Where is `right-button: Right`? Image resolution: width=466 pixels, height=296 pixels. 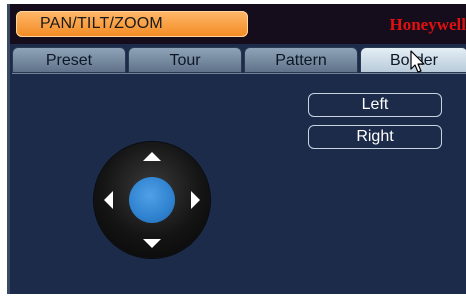
right-button: Right is located at coordinates (375, 137).